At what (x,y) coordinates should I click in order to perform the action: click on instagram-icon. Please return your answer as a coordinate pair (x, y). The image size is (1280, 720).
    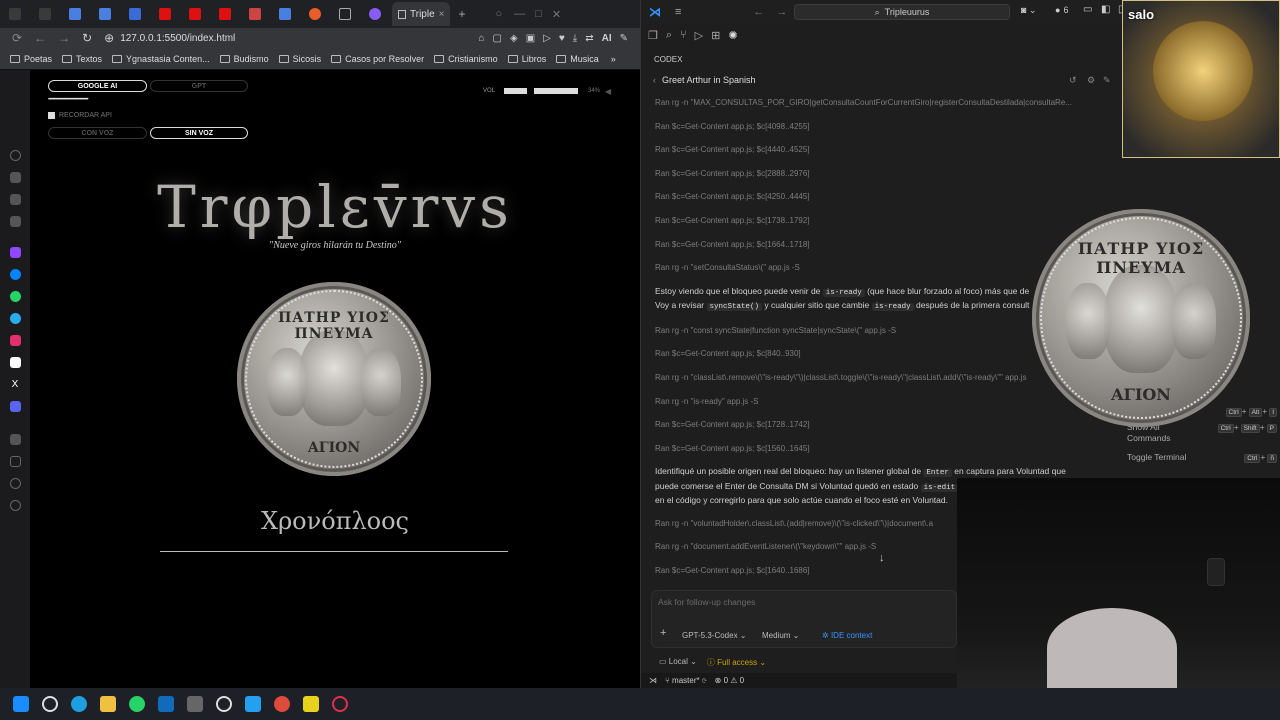
    Looking at the image, I should click on (15, 340).